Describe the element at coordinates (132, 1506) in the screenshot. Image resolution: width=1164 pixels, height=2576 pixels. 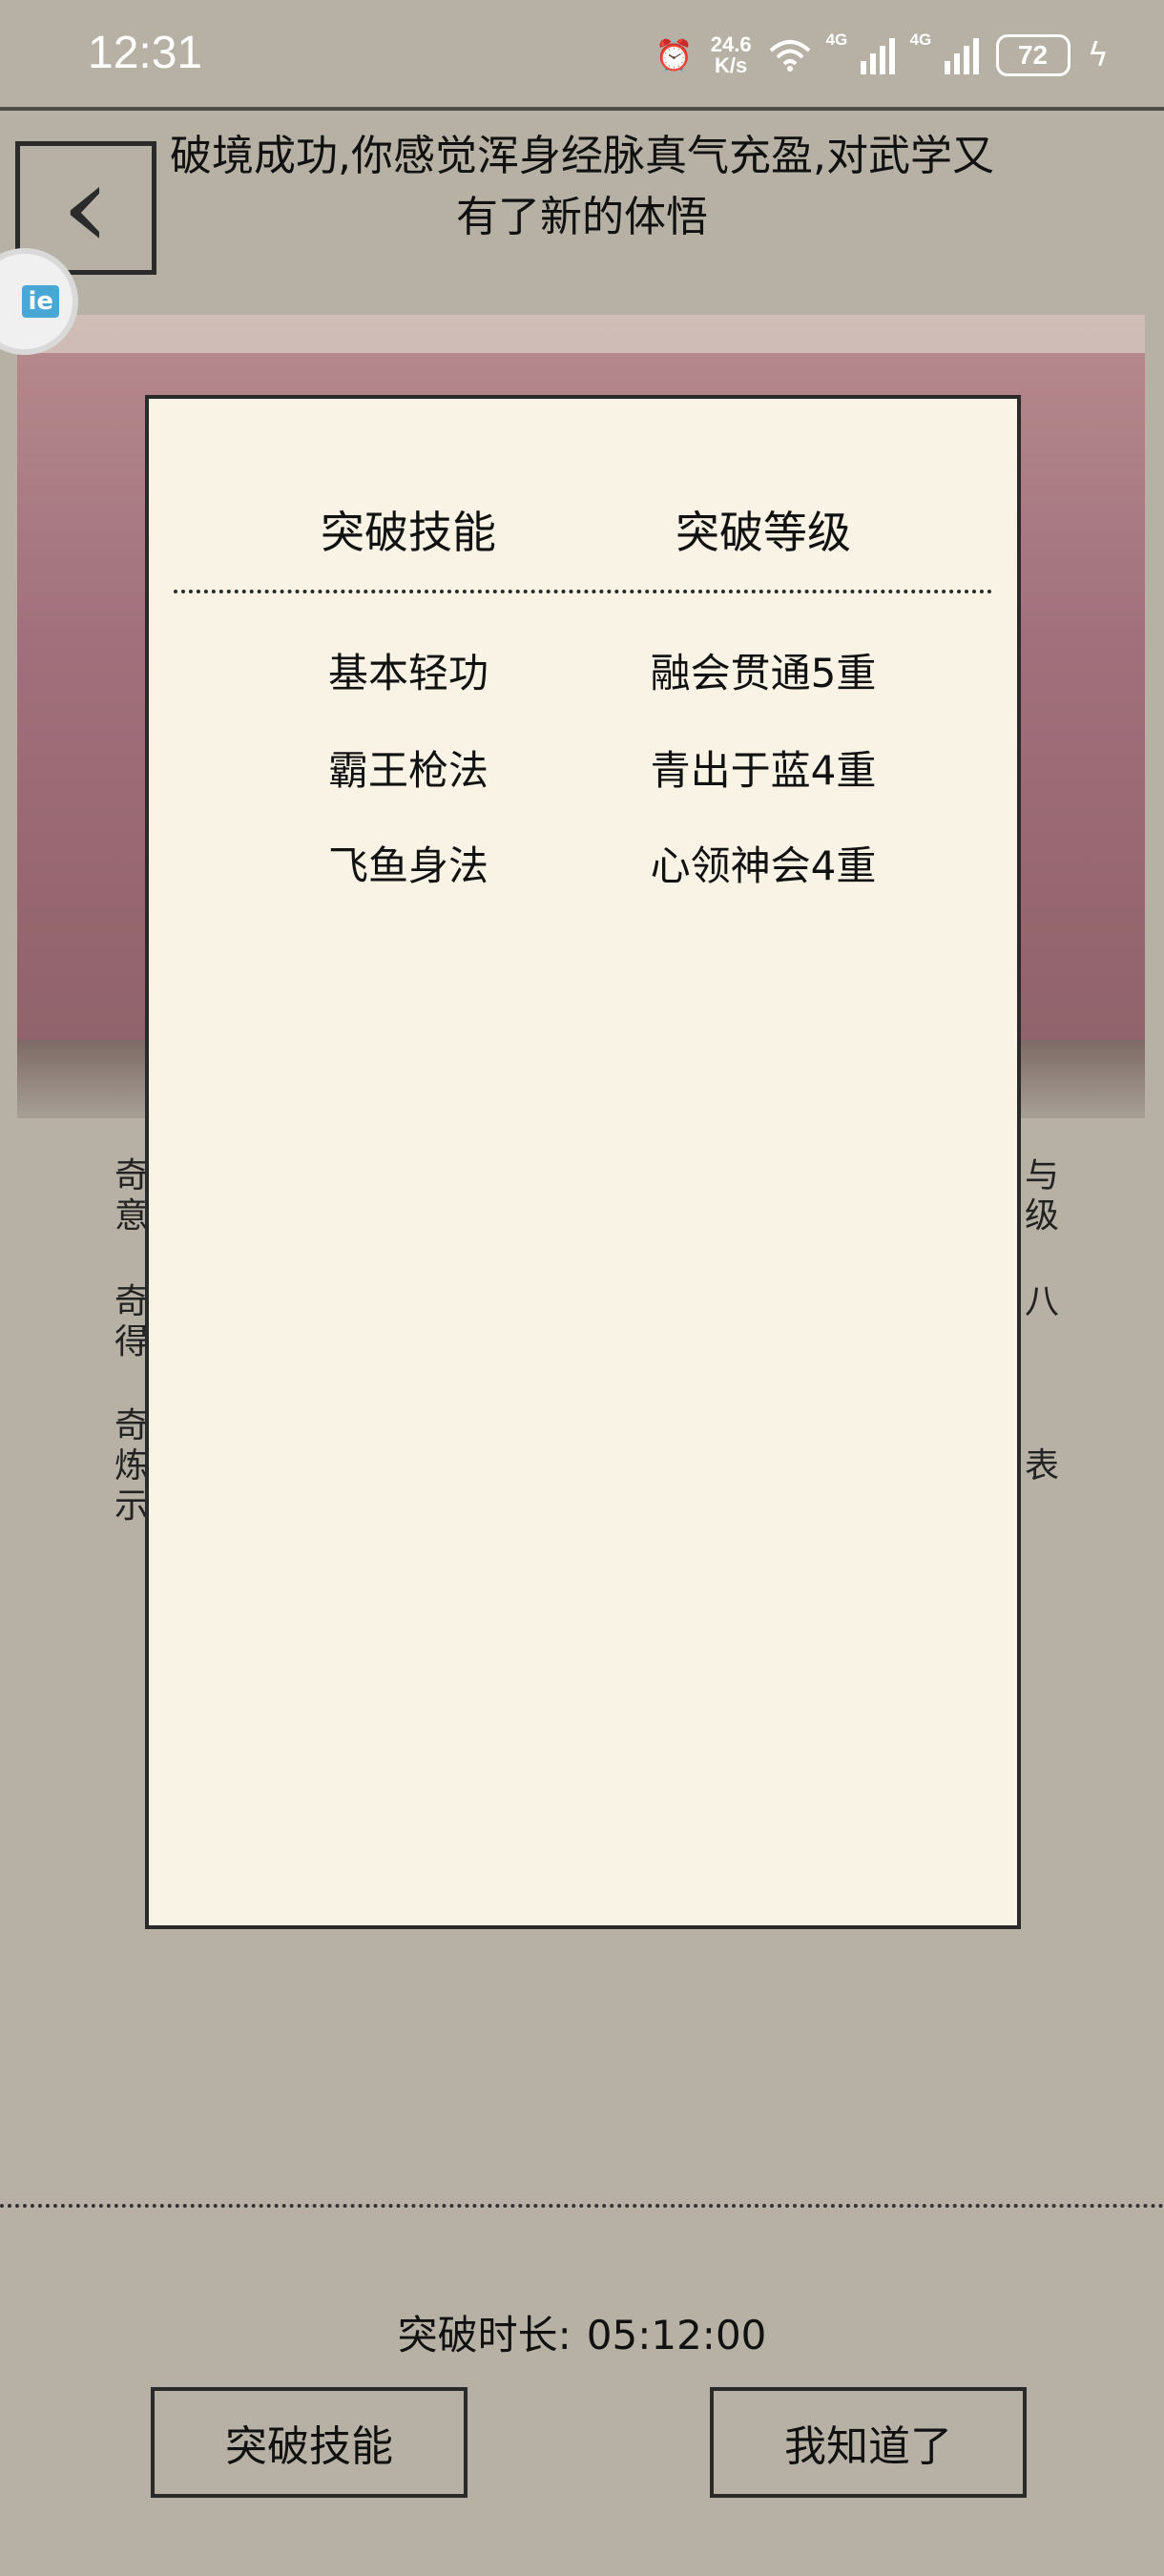
I see `bg-text-fragment: 示` at that location.